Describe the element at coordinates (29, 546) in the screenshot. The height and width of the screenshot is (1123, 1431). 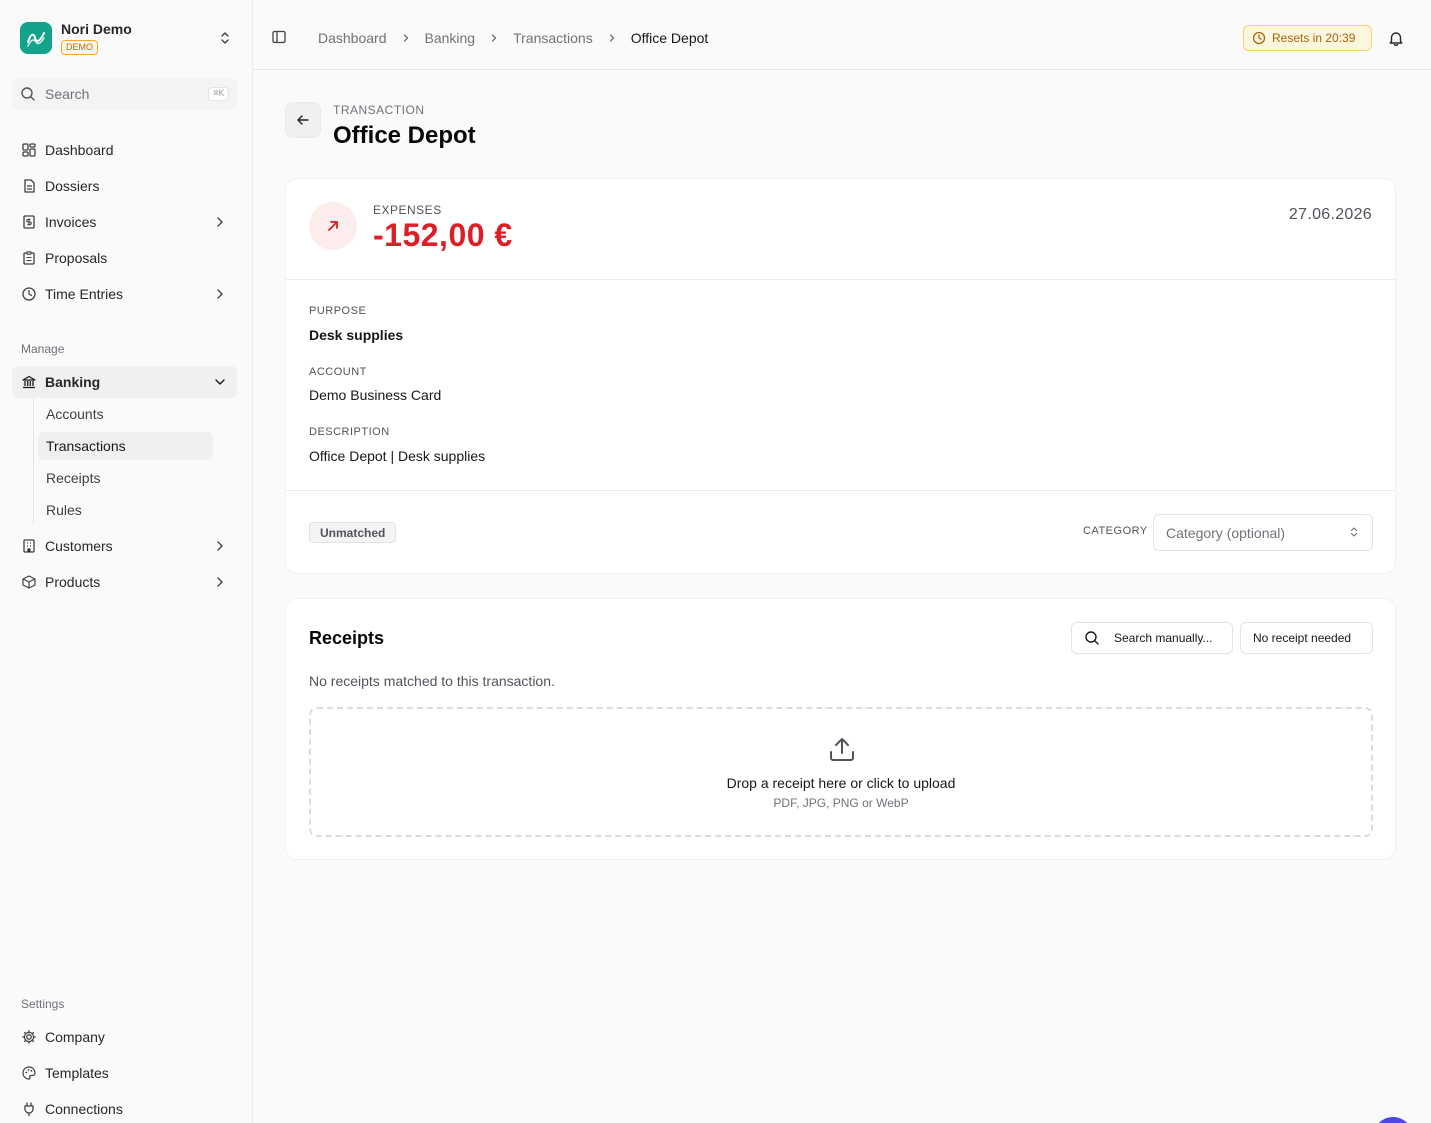
I see `building-icon` at that location.